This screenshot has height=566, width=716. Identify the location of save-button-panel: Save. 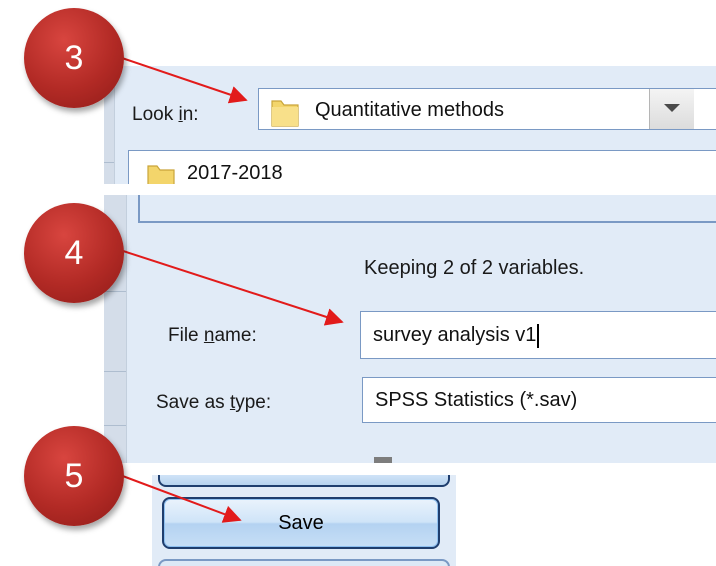
(304, 520).